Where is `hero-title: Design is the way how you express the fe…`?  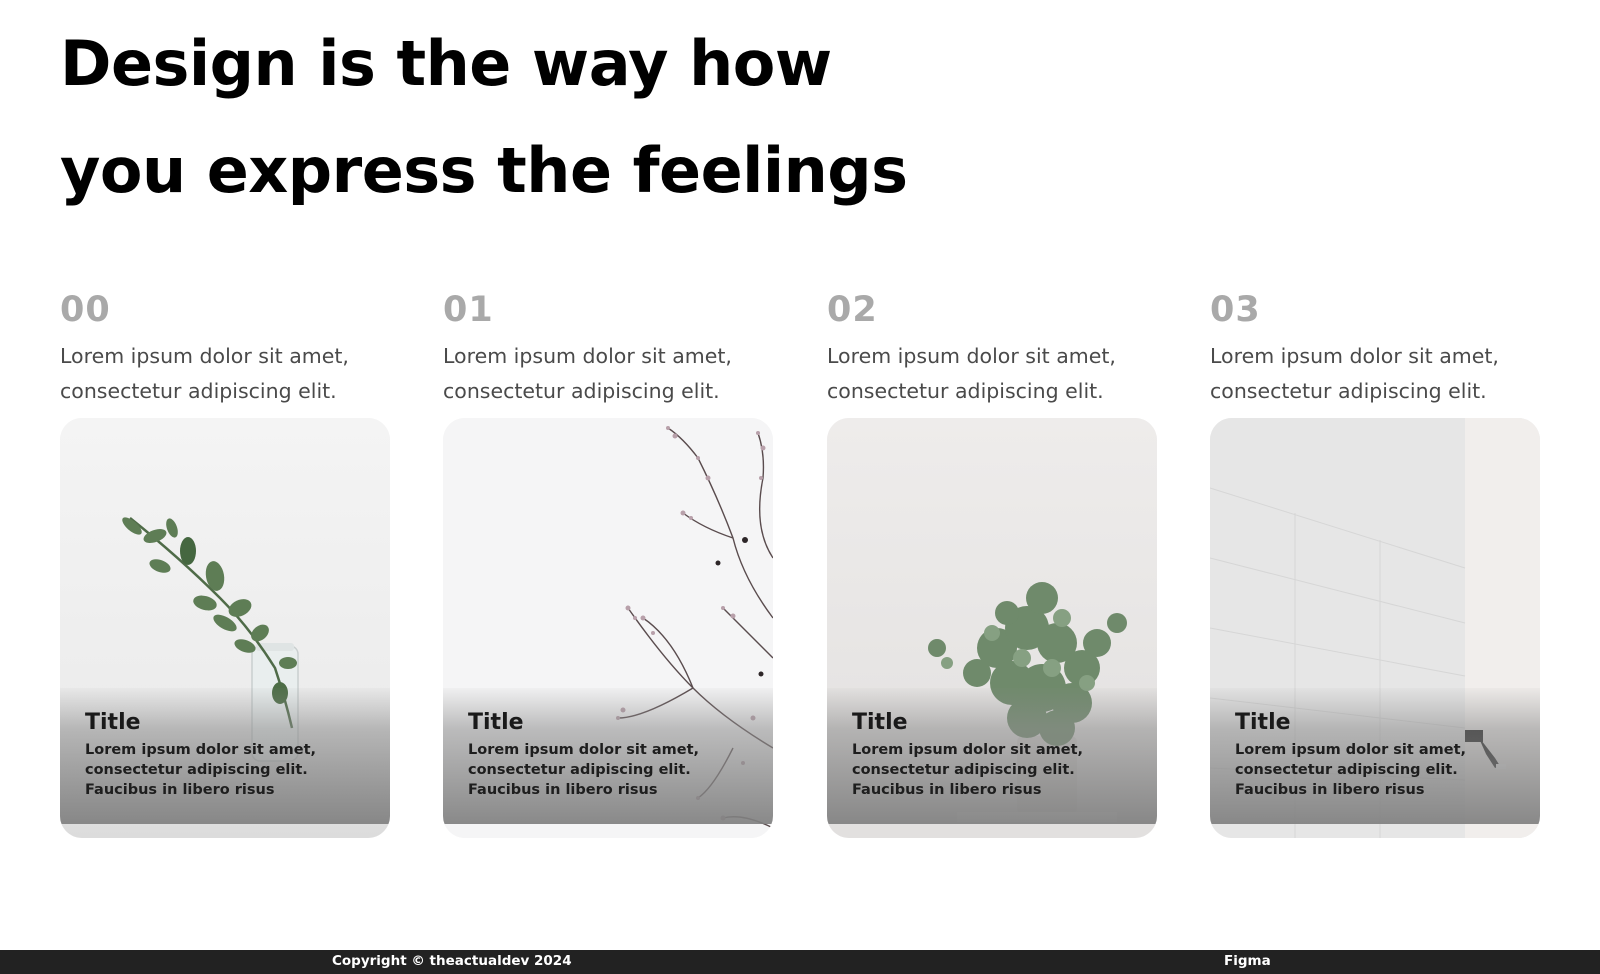
hero-title: Design is the way how you express the fe… is located at coordinates (484, 117).